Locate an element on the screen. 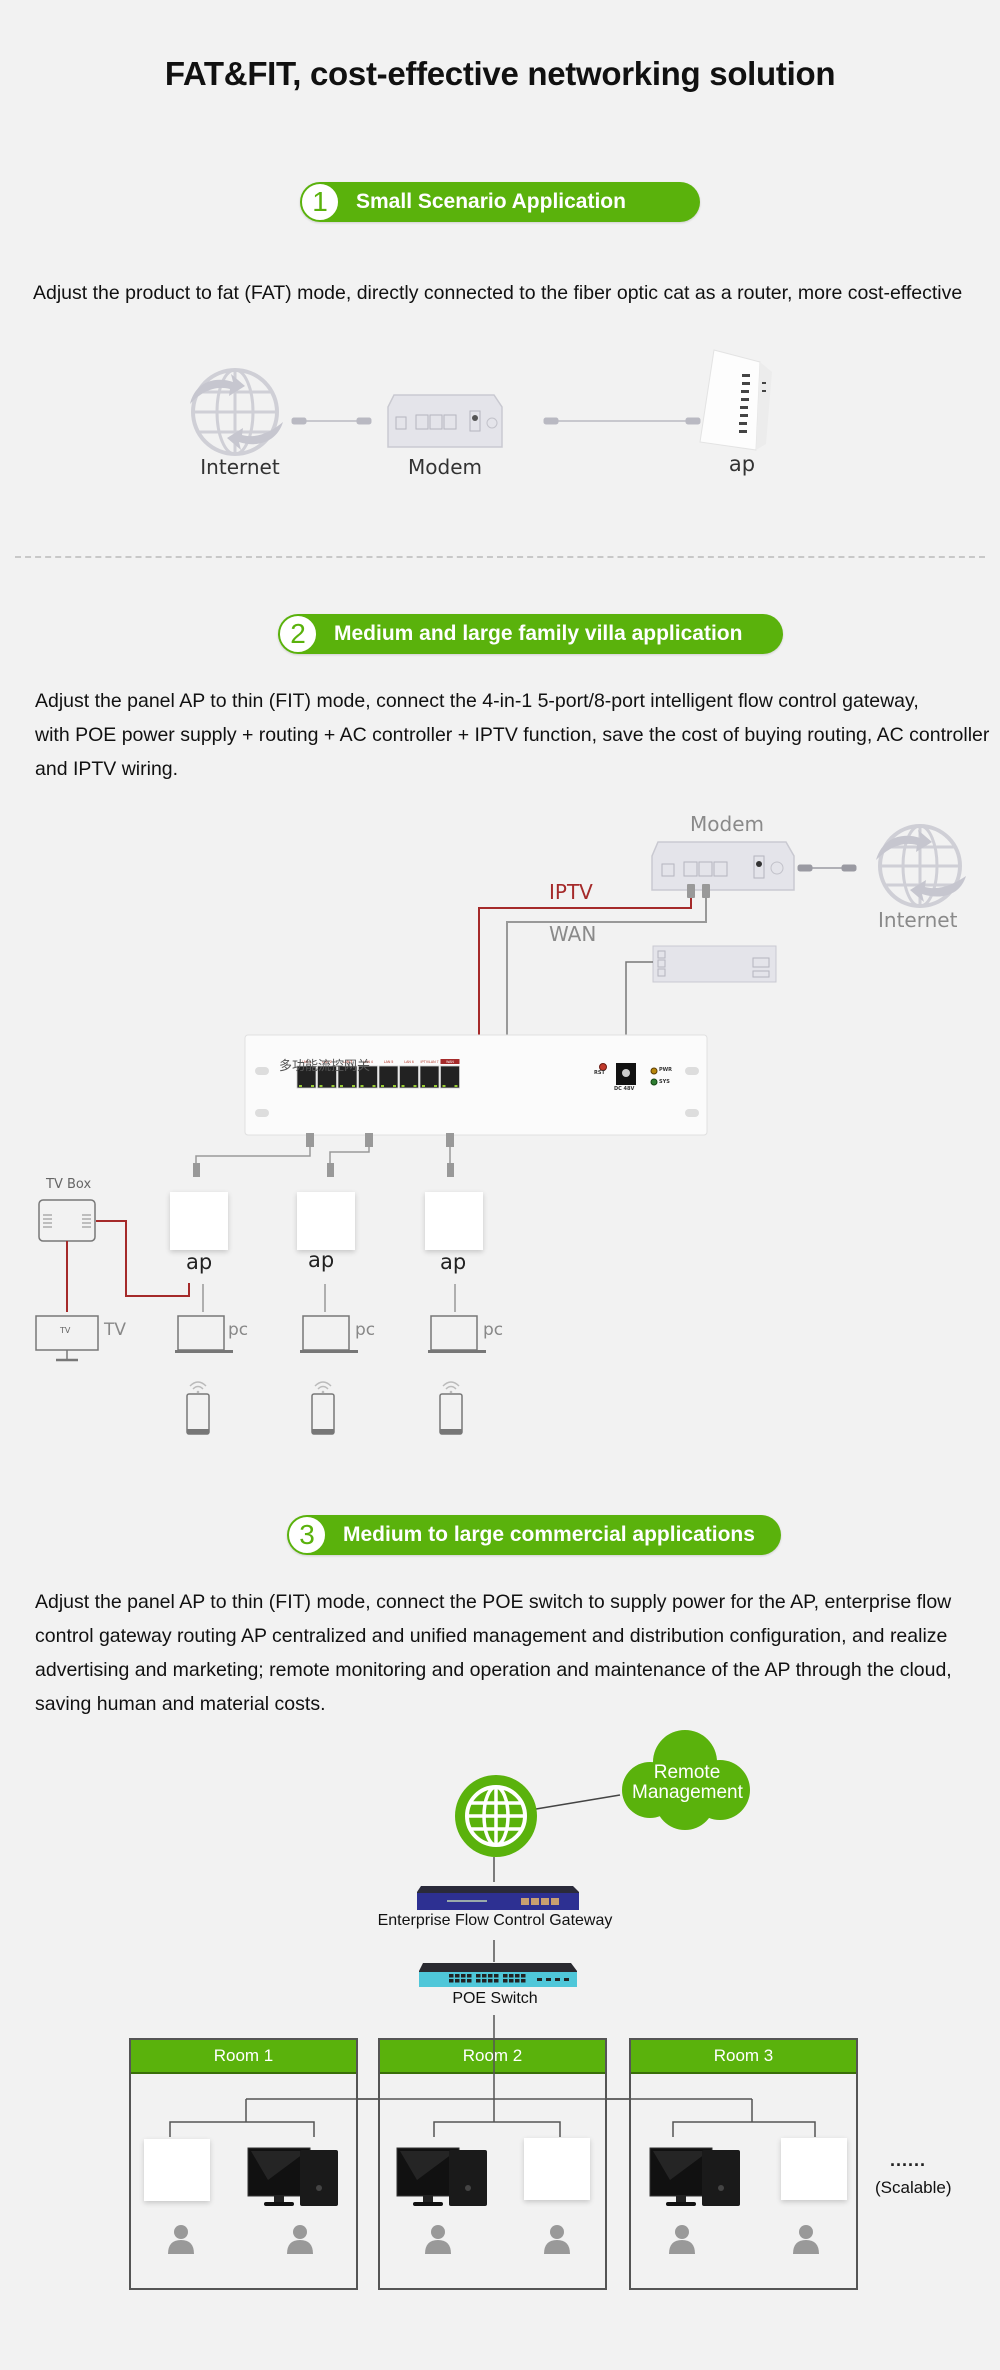 This screenshot has width=1000, height=2370. scalable-label: (Scalable) is located at coordinates (913, 2187).